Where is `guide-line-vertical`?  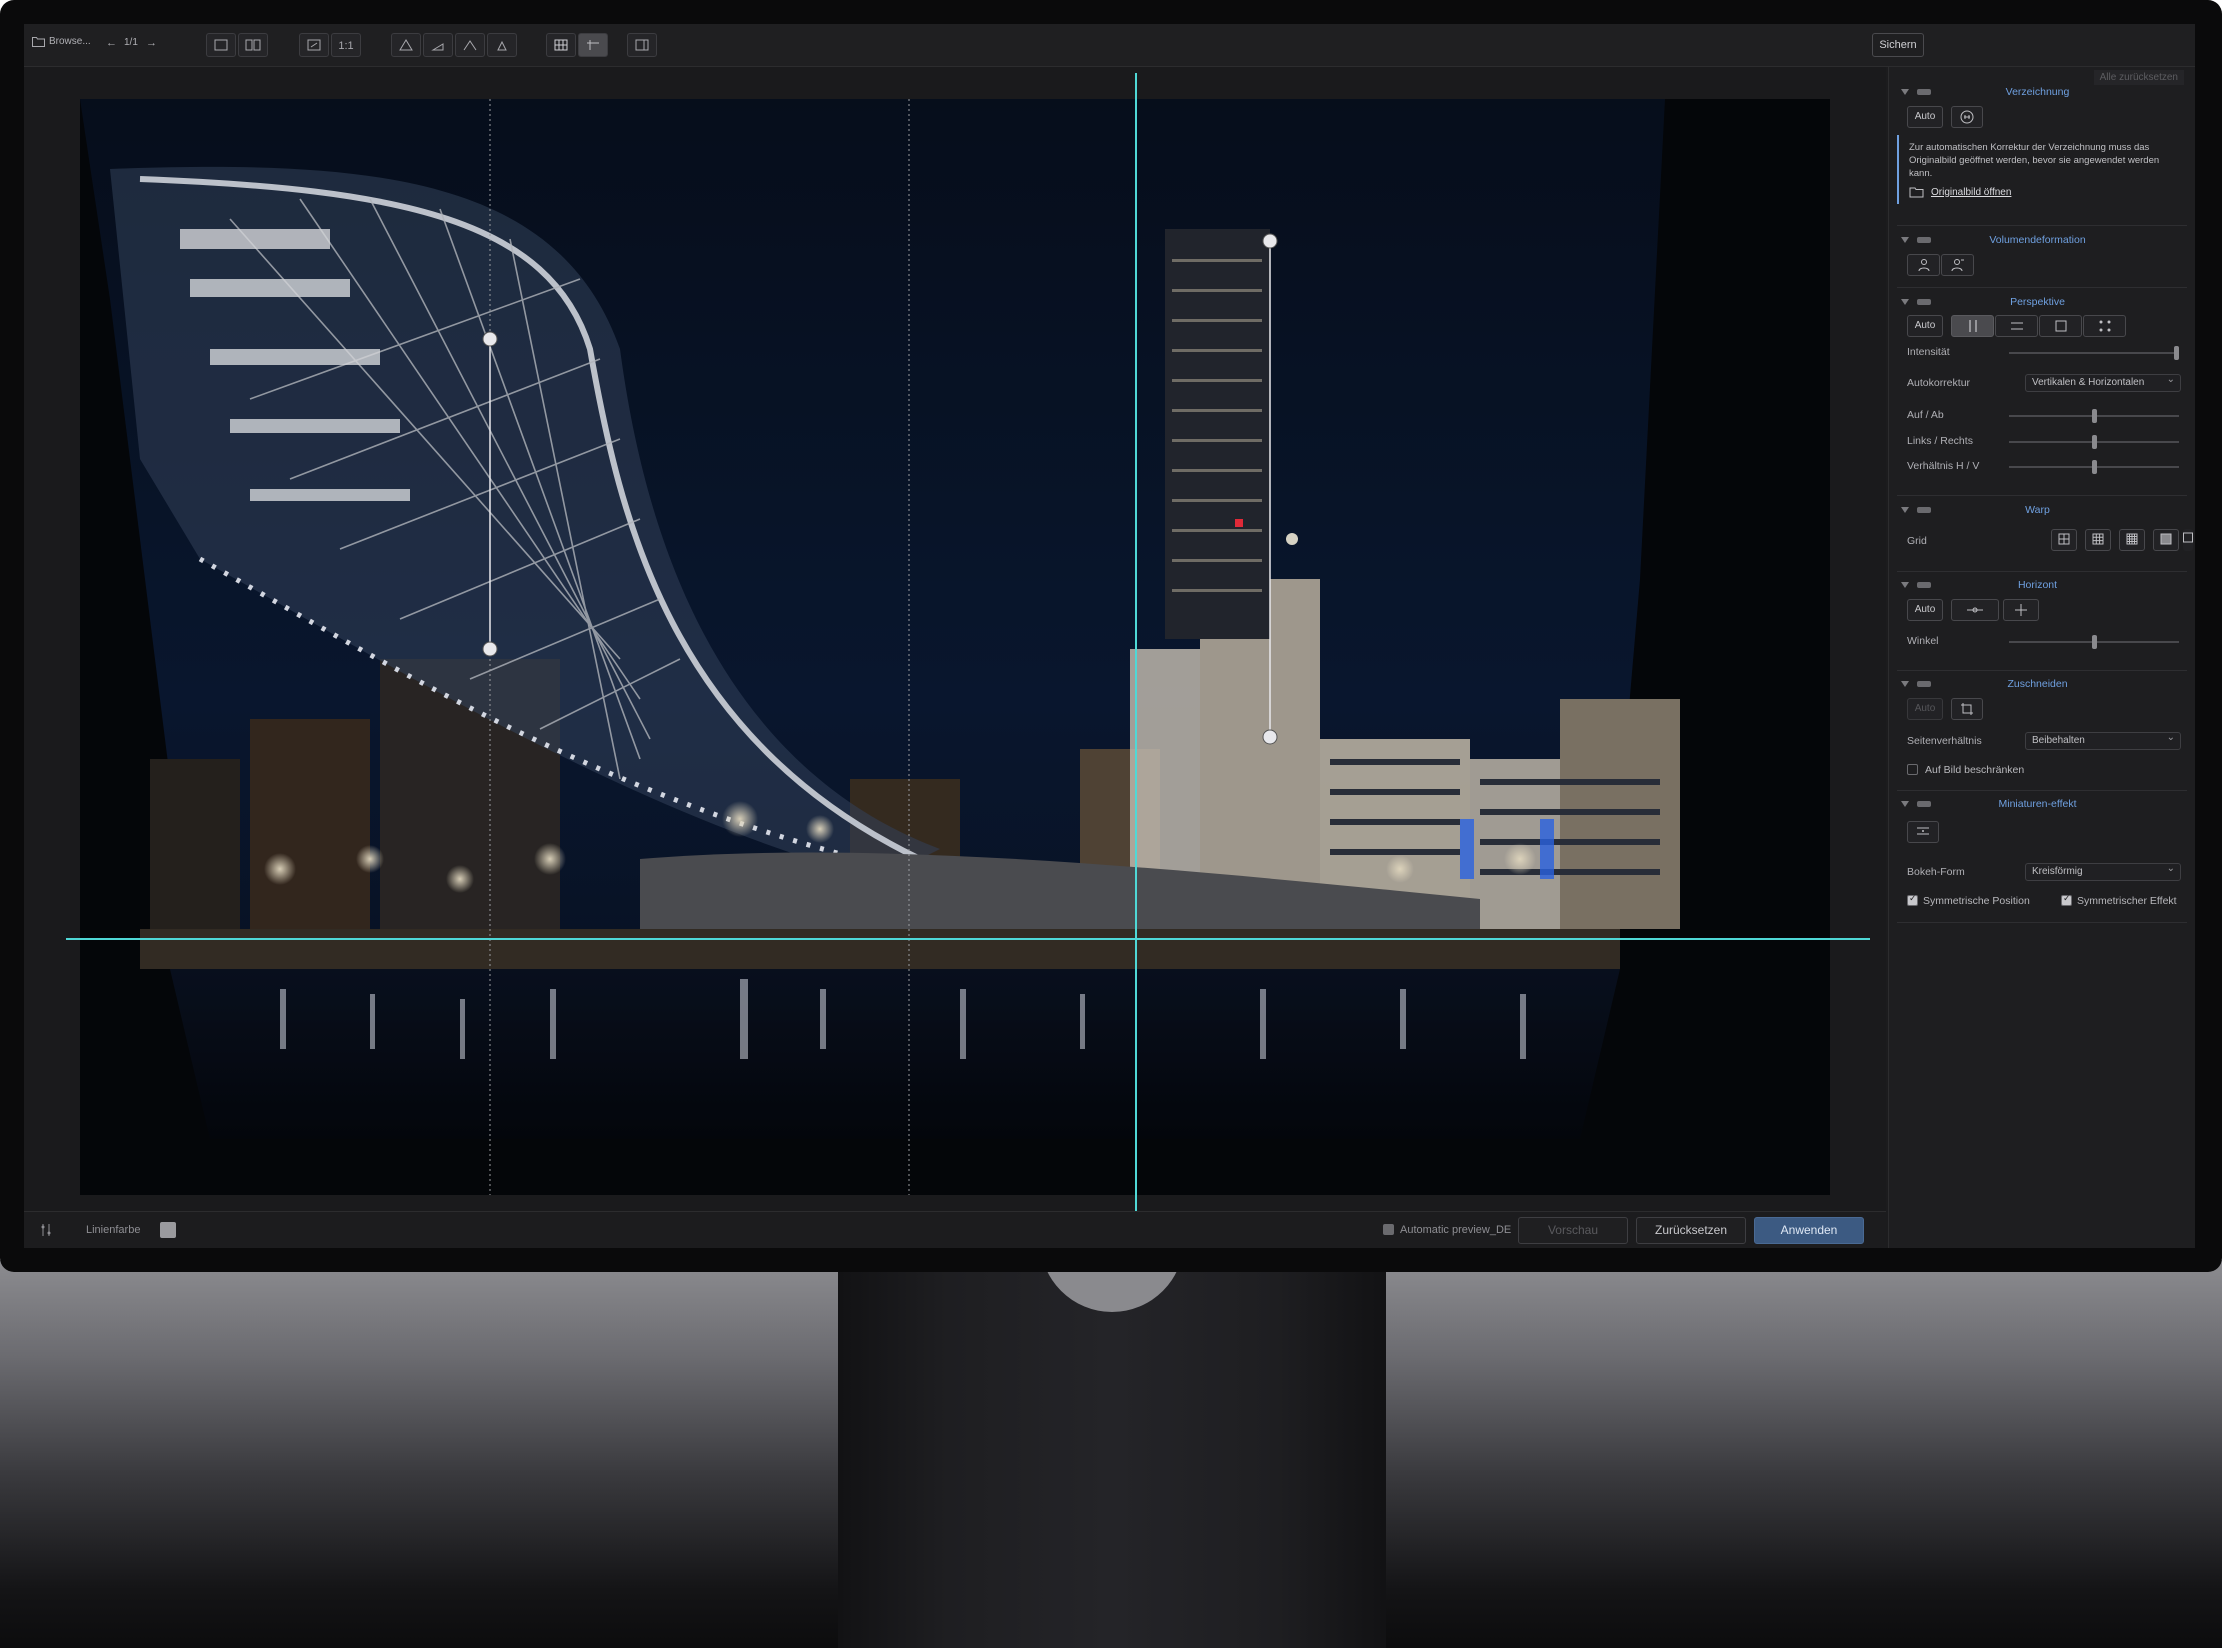 guide-line-vertical is located at coordinates (1136, 643).